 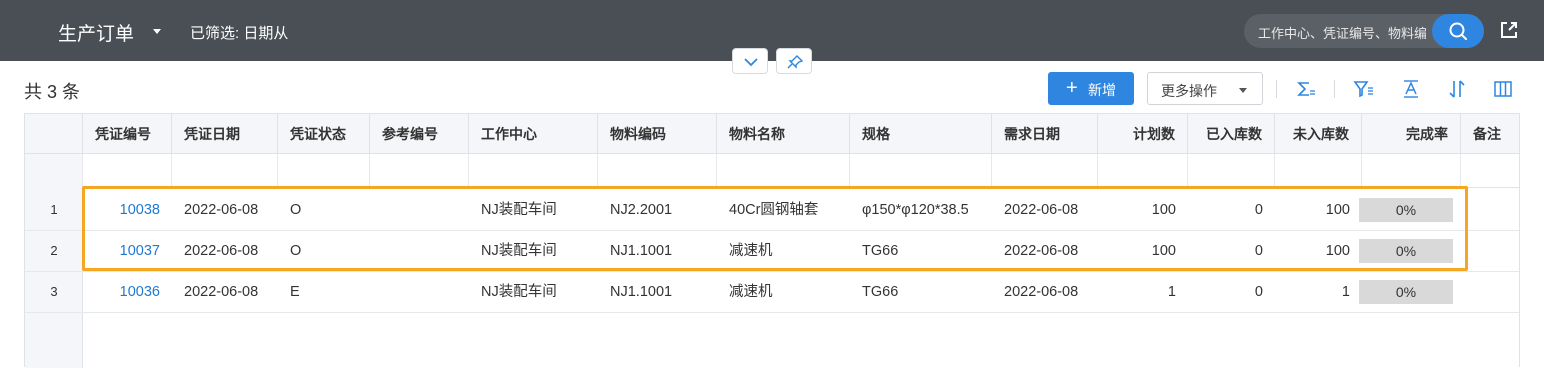 I want to click on row-number: 2, so click(x=54, y=250).